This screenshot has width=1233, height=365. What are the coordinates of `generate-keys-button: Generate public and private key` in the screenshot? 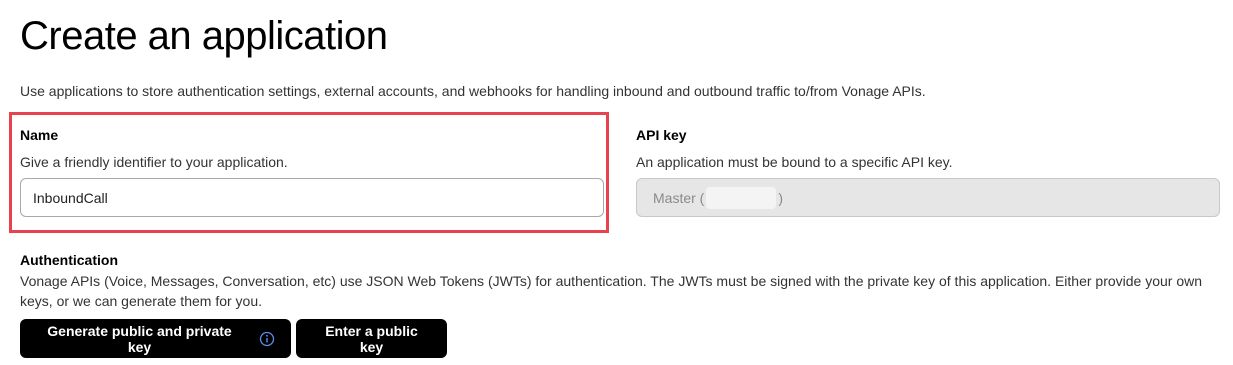 It's located at (155, 338).